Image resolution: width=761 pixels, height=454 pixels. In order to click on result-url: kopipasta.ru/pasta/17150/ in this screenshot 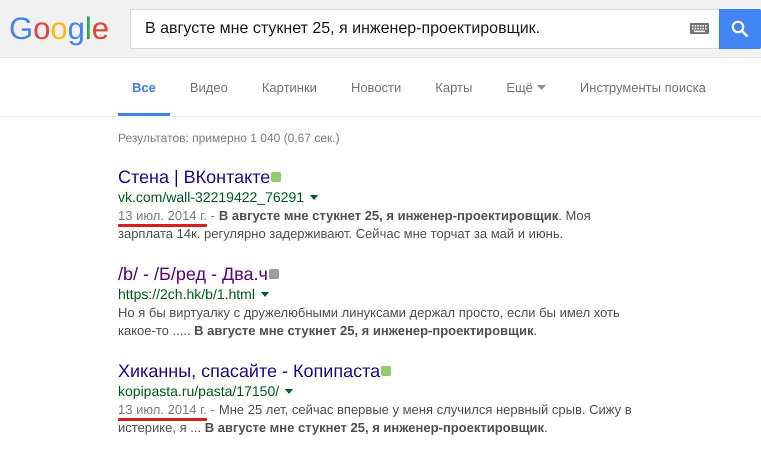, I will do `click(199, 391)`.